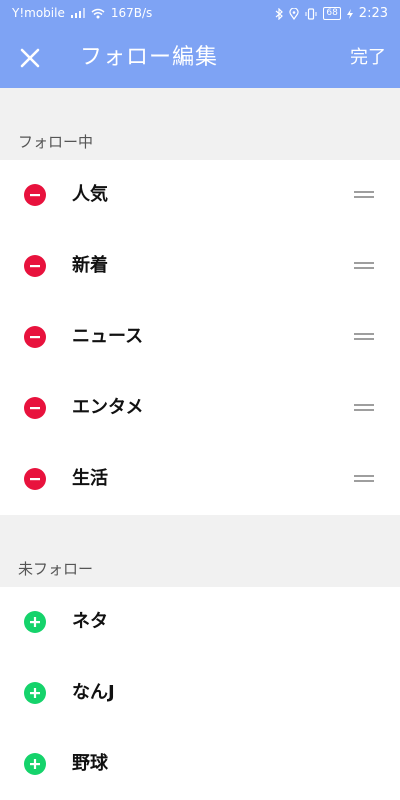 This screenshot has height=800, width=400. I want to click on list-item: ニュース, so click(200, 337).